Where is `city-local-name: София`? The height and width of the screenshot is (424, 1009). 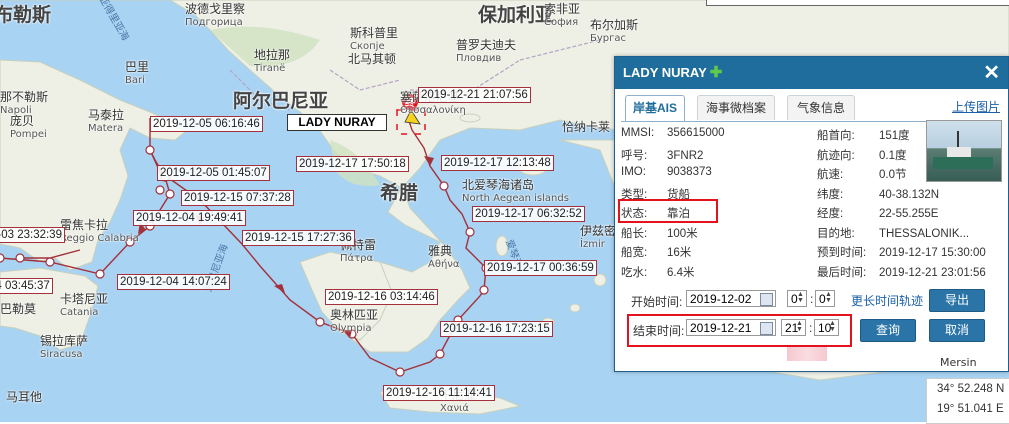 city-local-name: София is located at coordinates (561, 22).